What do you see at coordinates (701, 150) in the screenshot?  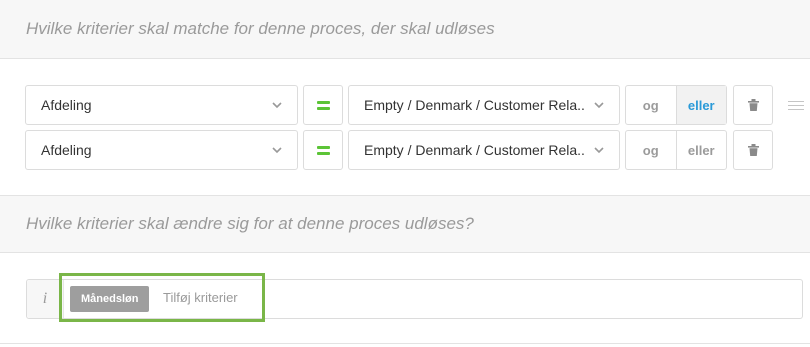 I see `rule-2-or-option: eller` at bounding box center [701, 150].